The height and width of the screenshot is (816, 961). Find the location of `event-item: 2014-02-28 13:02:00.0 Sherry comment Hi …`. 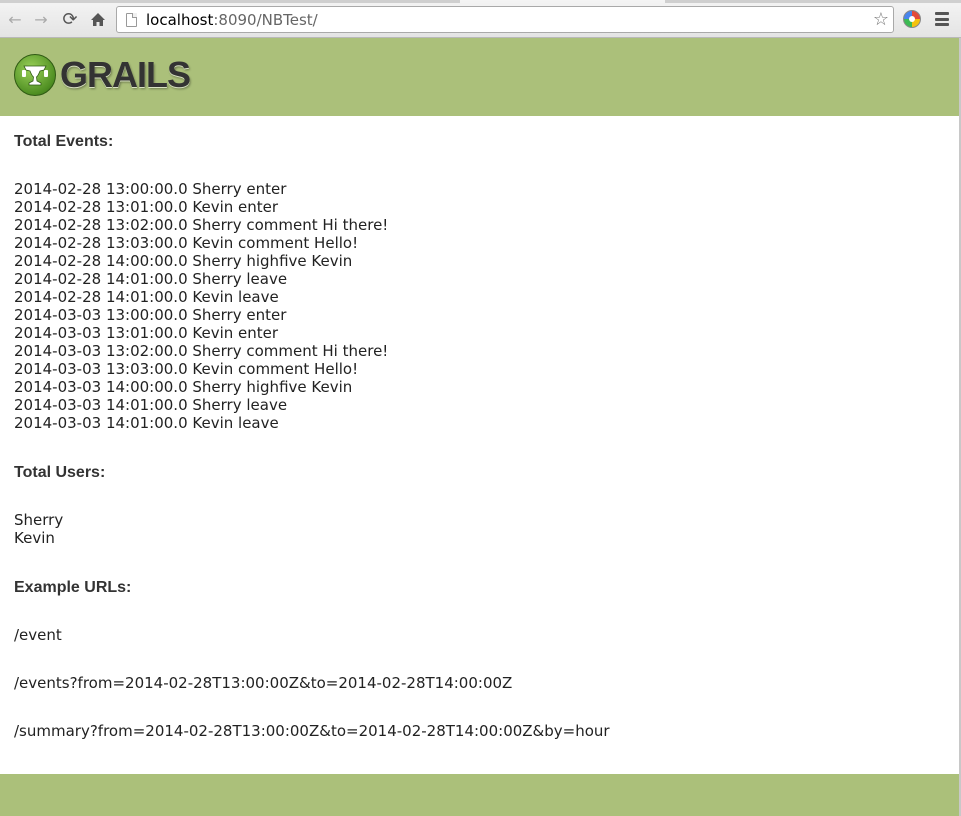

event-item: 2014-02-28 13:02:00.0 Sherry comment Hi … is located at coordinates (201, 225).